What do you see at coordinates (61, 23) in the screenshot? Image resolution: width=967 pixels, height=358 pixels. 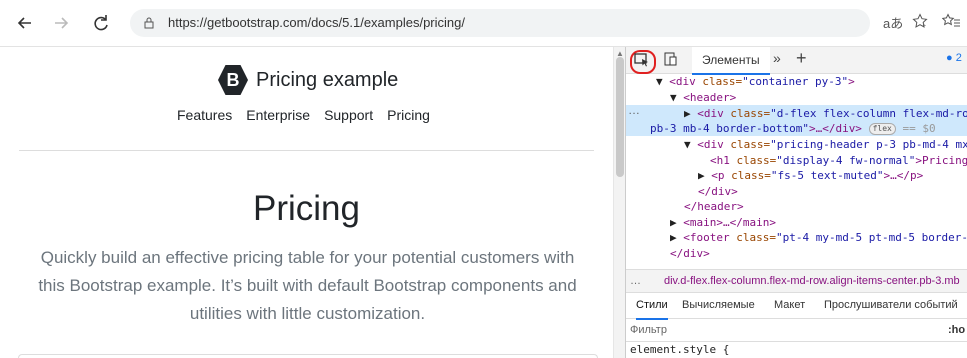 I see `forward-icon` at bounding box center [61, 23].